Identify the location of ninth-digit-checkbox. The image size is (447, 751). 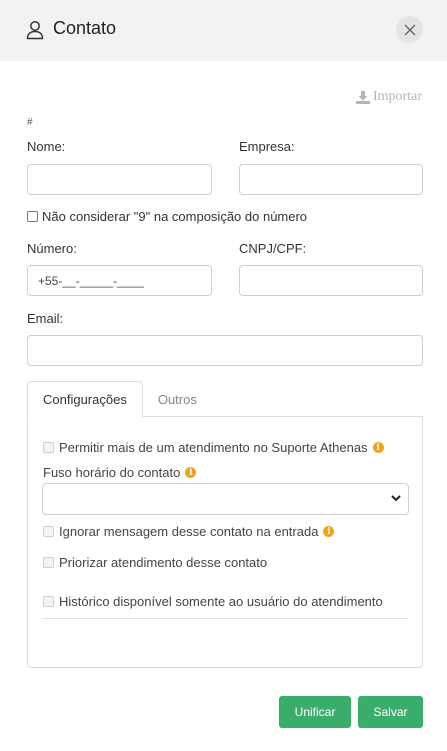
(32, 216).